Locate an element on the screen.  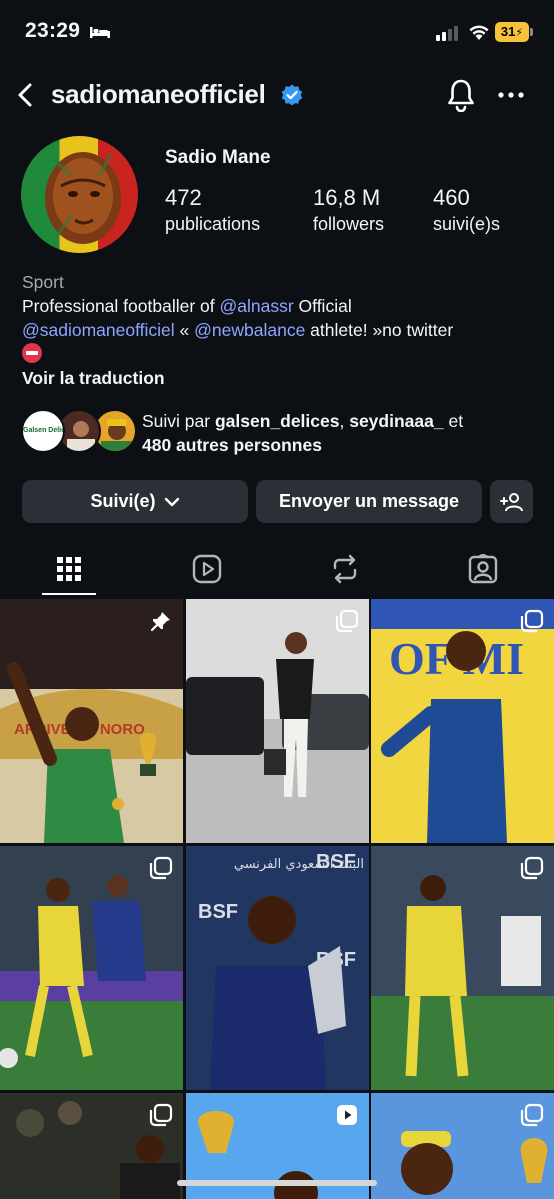
post-image: ARRIVE OF NORO is located at coordinates (91, 721).